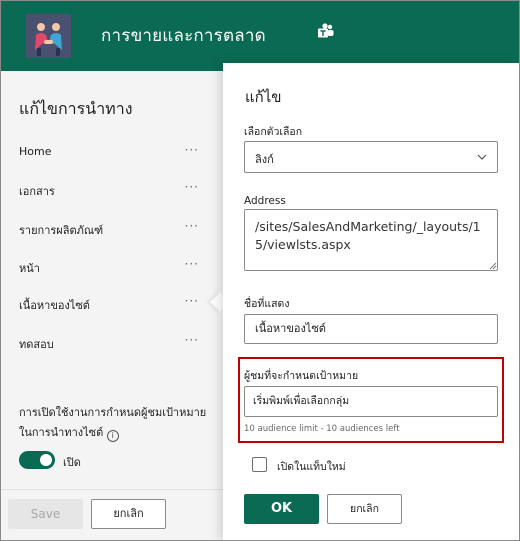 This screenshot has width=520, height=541. I want to click on display-name-input: เนื้อหาของไซต์, so click(371, 329).